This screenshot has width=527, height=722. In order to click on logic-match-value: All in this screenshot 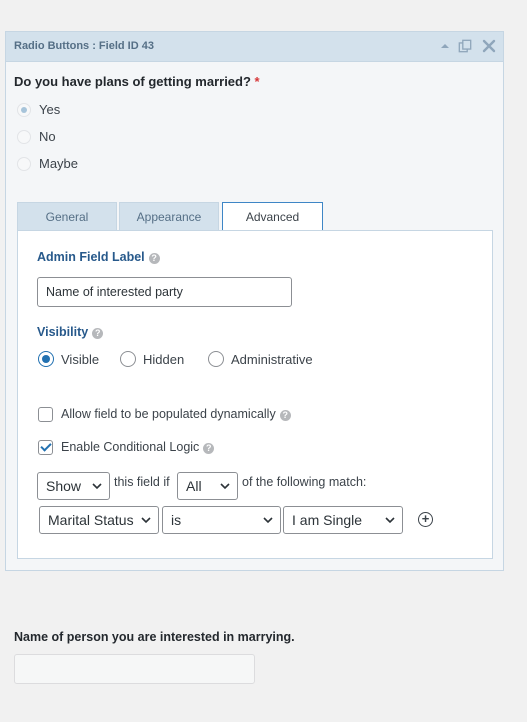, I will do `click(194, 486)`.